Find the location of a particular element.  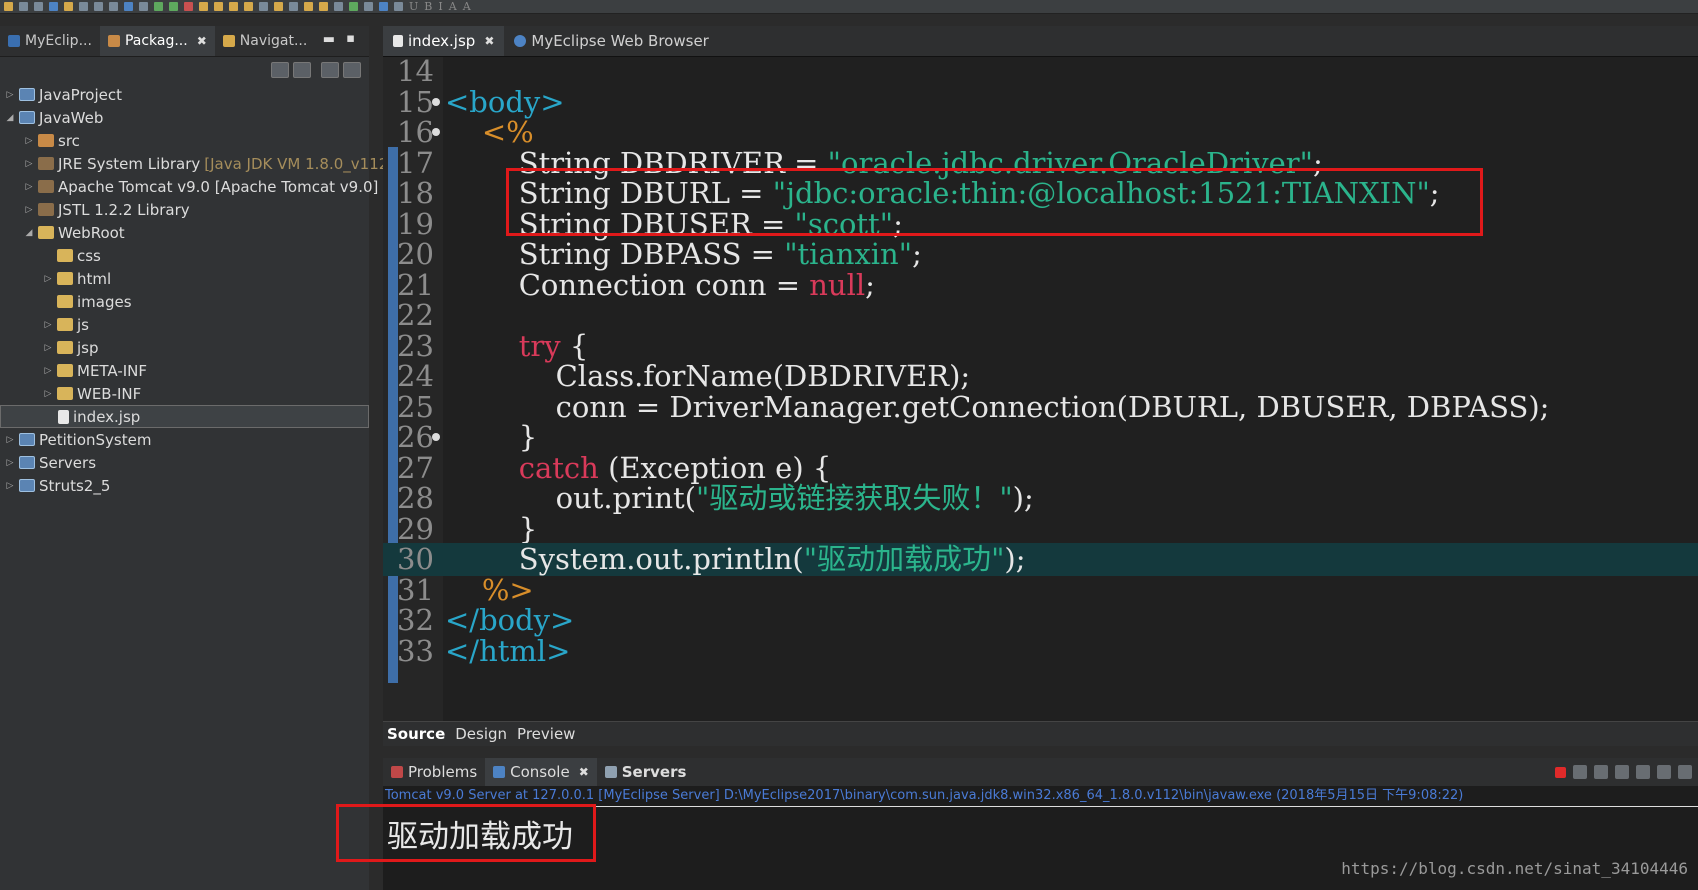

pin-icon is located at coordinates (293, 6).